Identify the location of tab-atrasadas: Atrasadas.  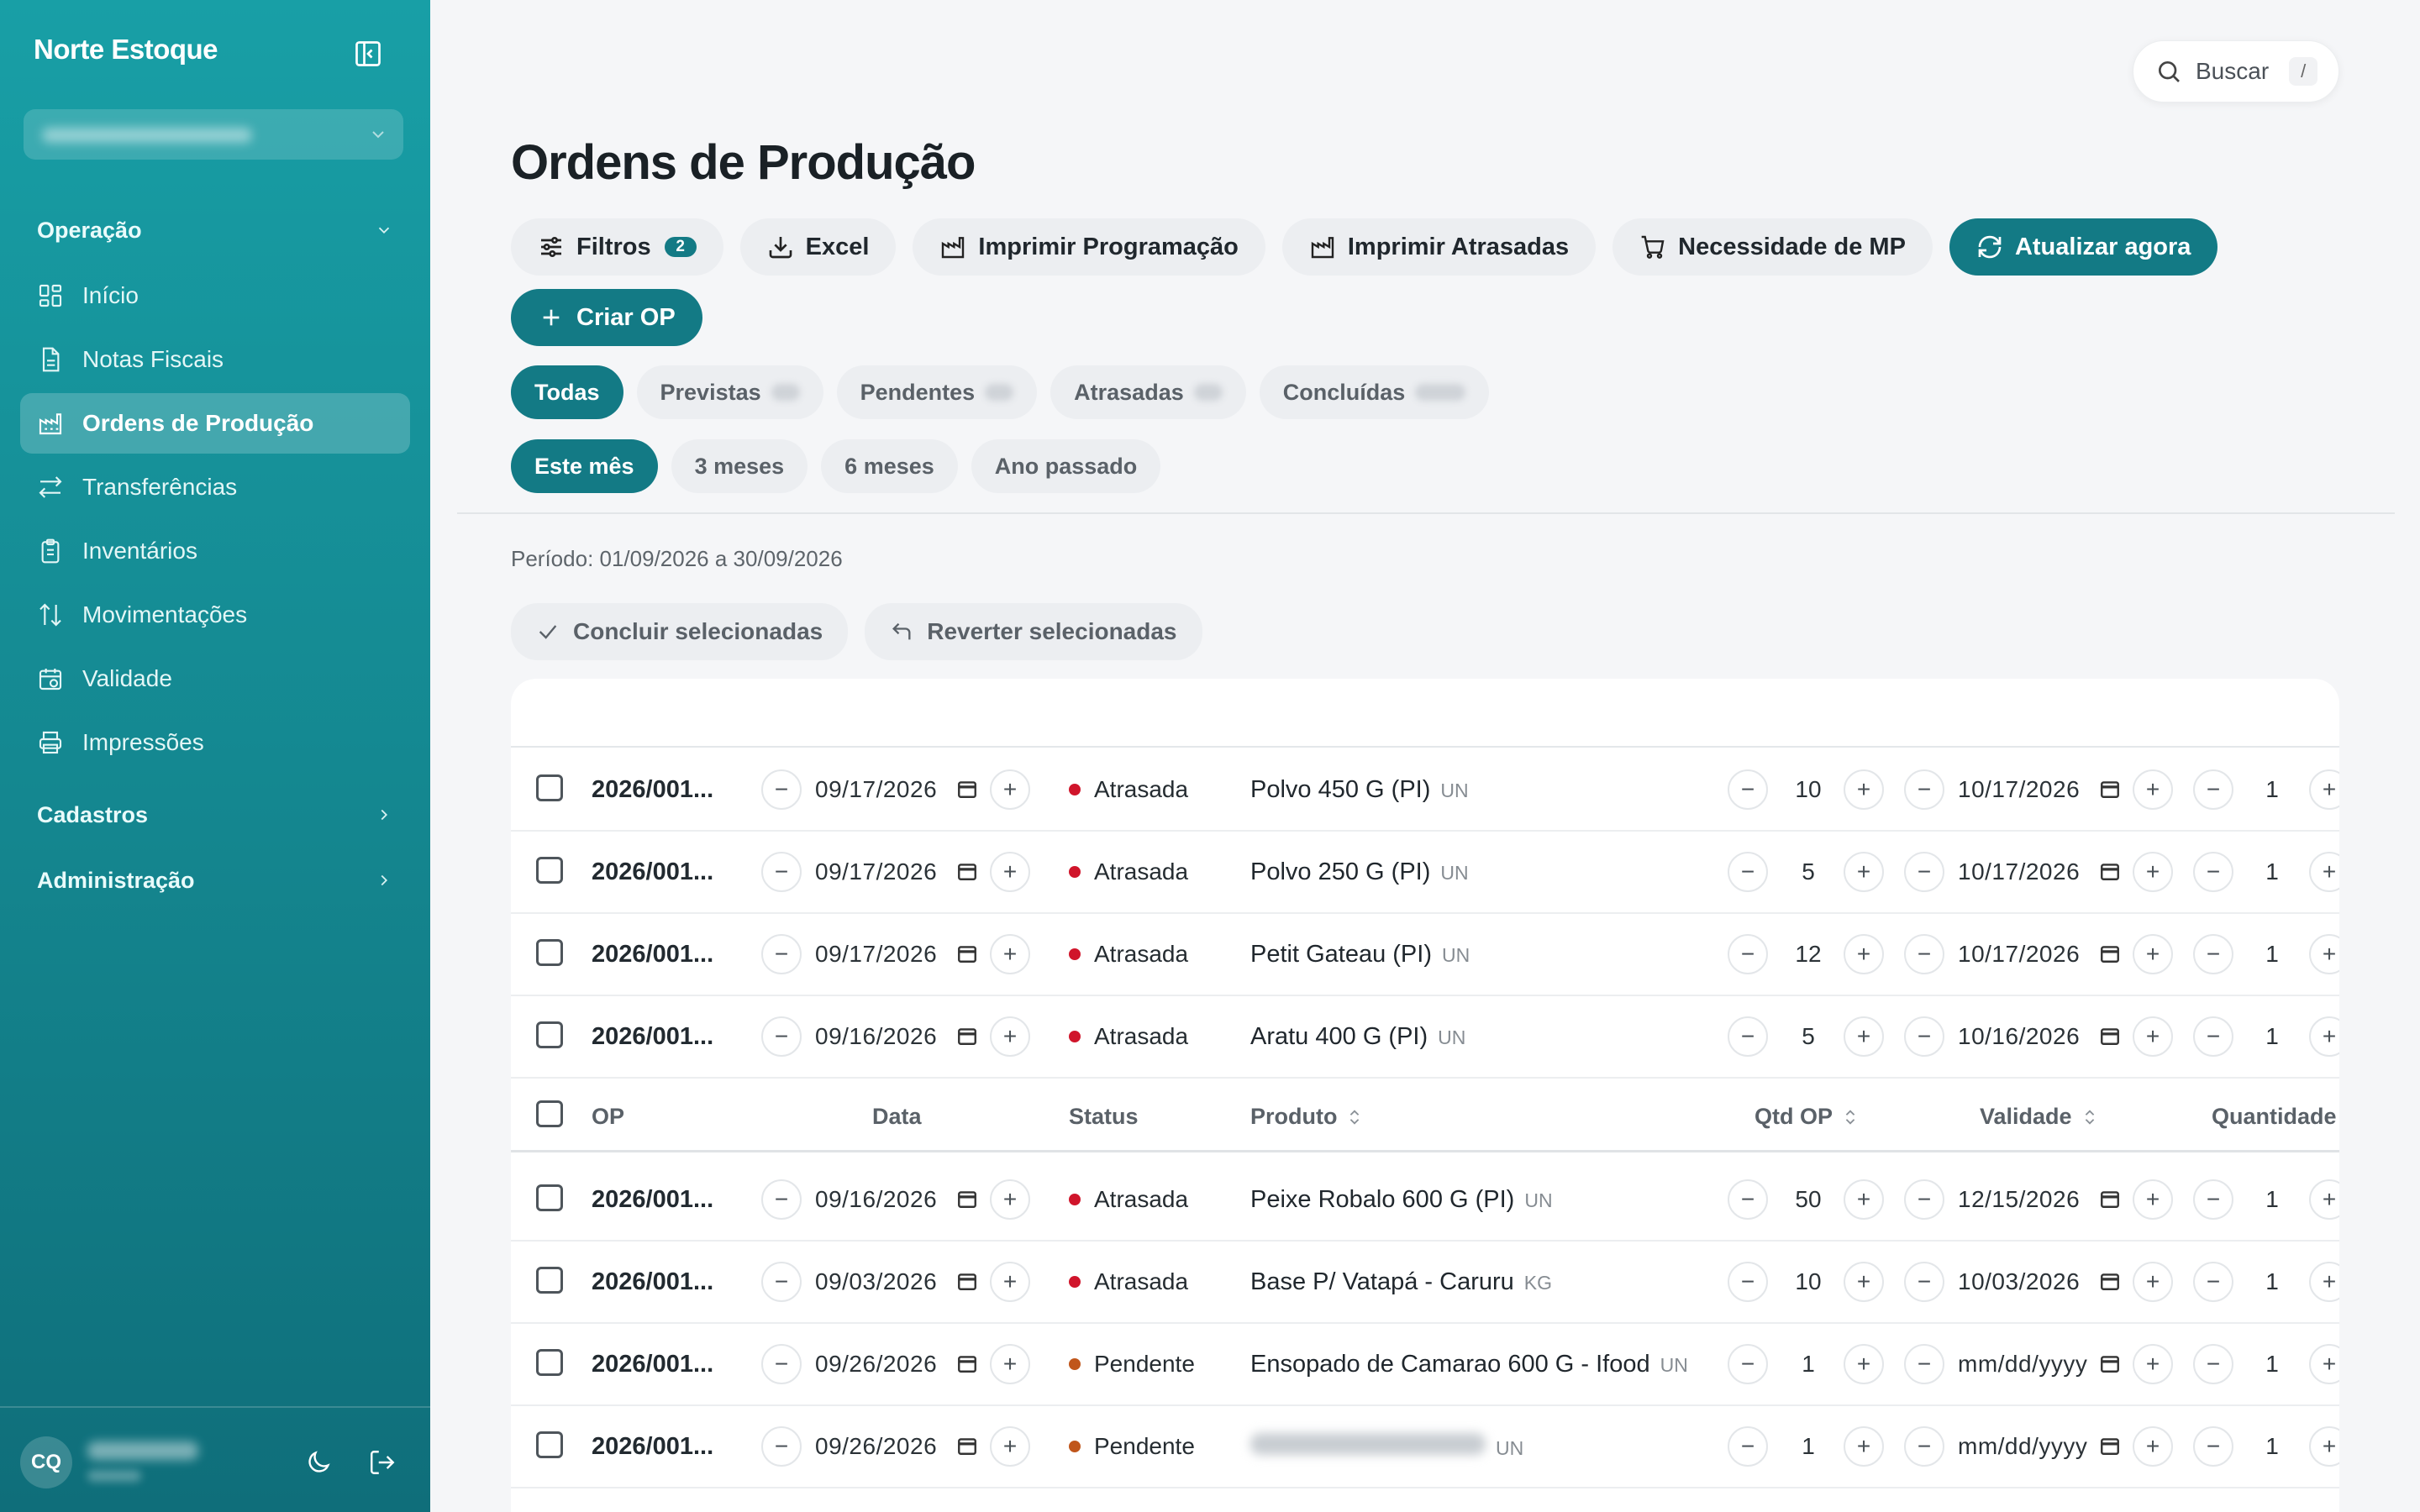
(1148, 392).